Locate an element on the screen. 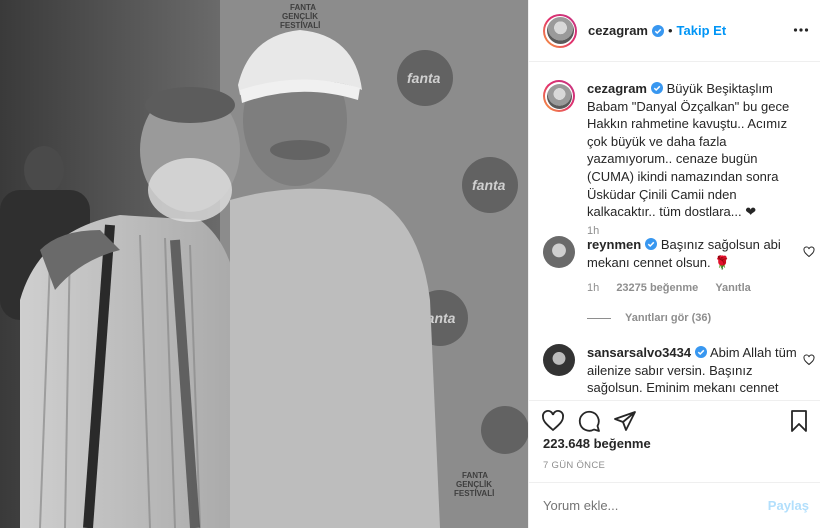 This screenshot has height=528, width=820. replies-line is located at coordinates (599, 318).